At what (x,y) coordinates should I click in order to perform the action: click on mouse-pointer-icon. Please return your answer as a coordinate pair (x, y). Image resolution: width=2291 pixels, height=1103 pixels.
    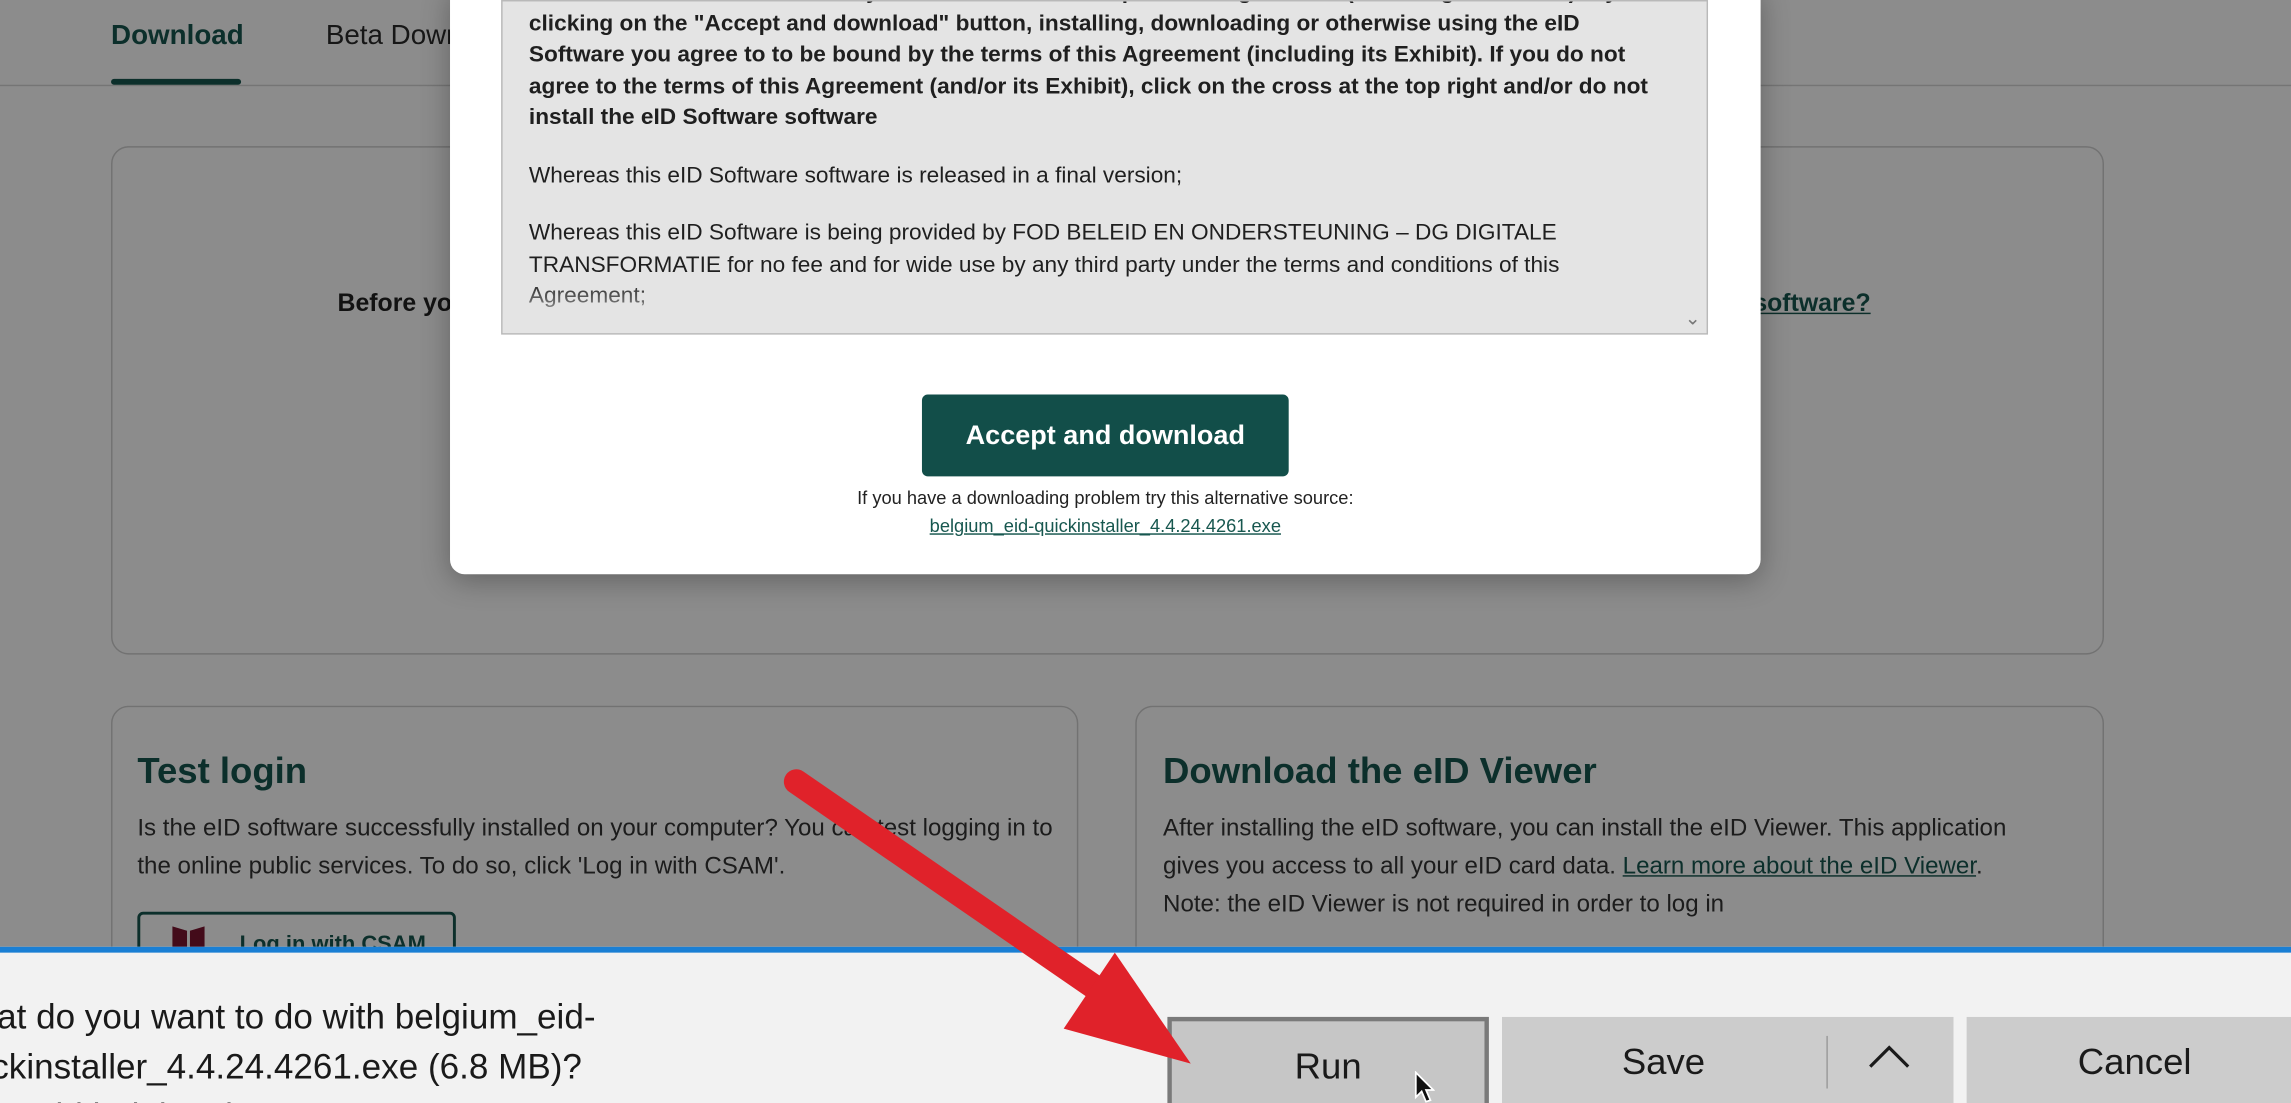
    Looking at the image, I should click on (1424, 1086).